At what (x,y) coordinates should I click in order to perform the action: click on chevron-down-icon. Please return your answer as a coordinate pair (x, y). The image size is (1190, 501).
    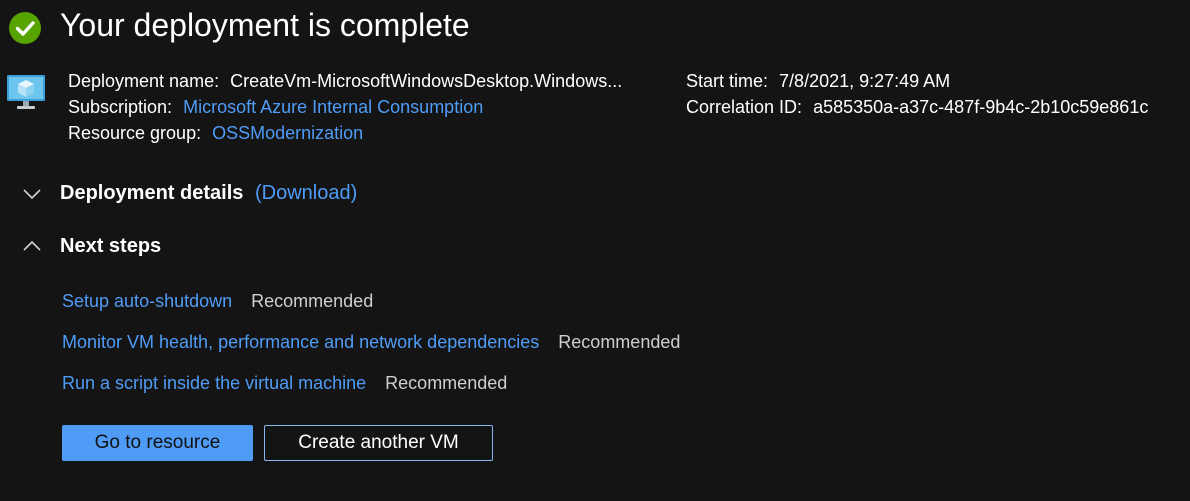
    Looking at the image, I should click on (32, 194).